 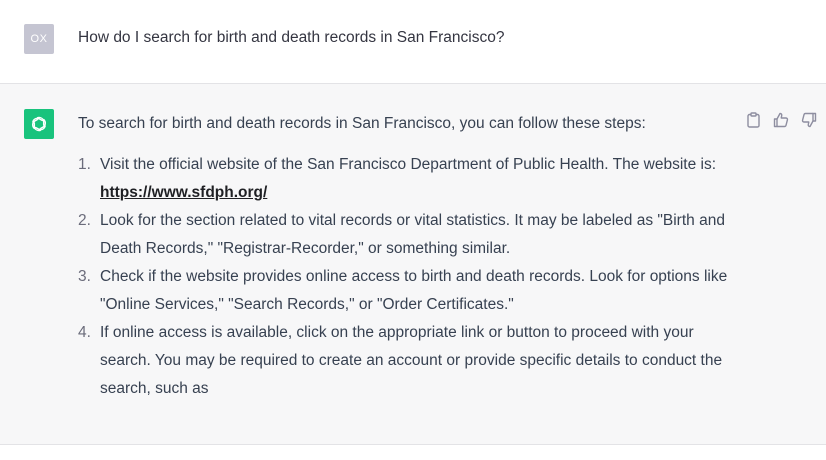 What do you see at coordinates (84, 332) in the screenshot?
I see `list-item-number: 4.` at bounding box center [84, 332].